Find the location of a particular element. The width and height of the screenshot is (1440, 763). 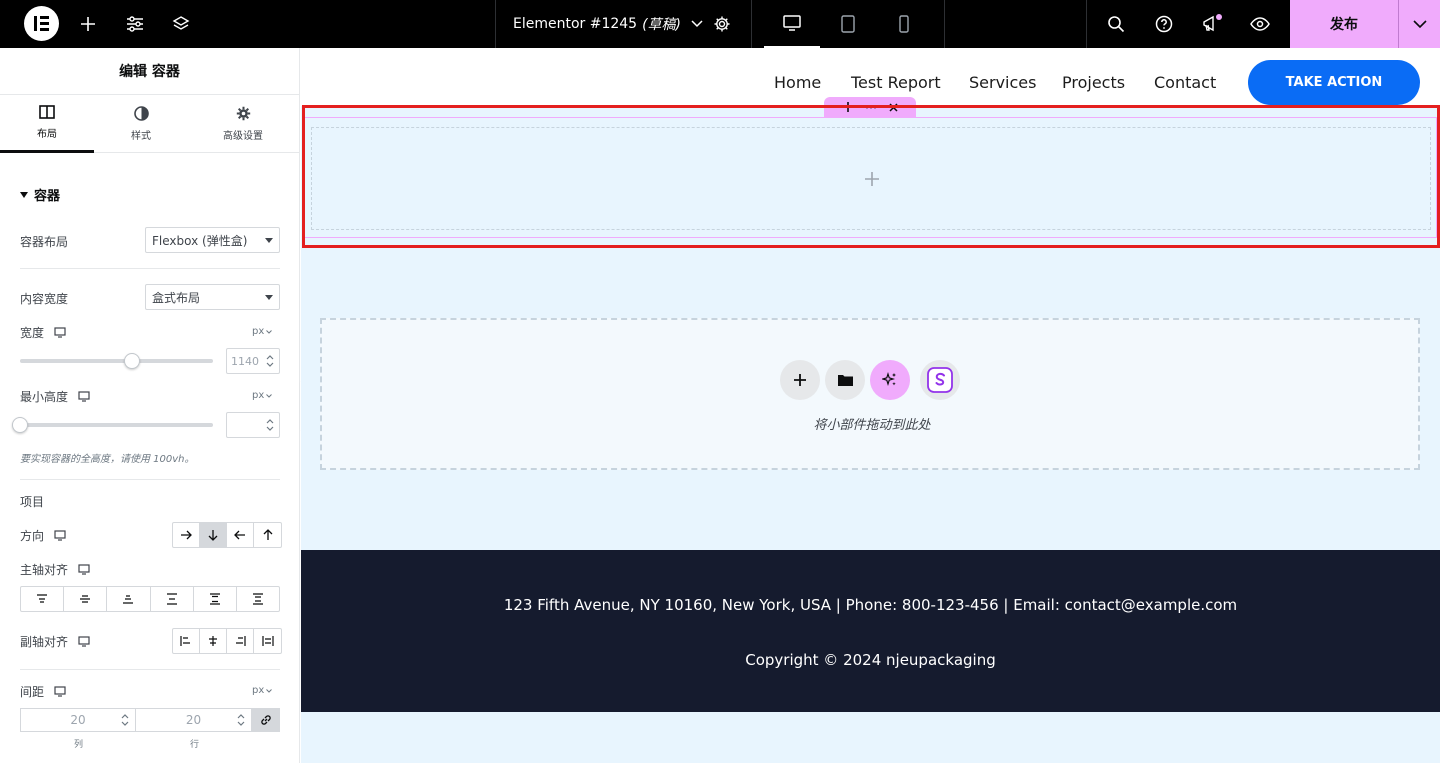

take-action-button: TAKE ACTION is located at coordinates (1334, 82).